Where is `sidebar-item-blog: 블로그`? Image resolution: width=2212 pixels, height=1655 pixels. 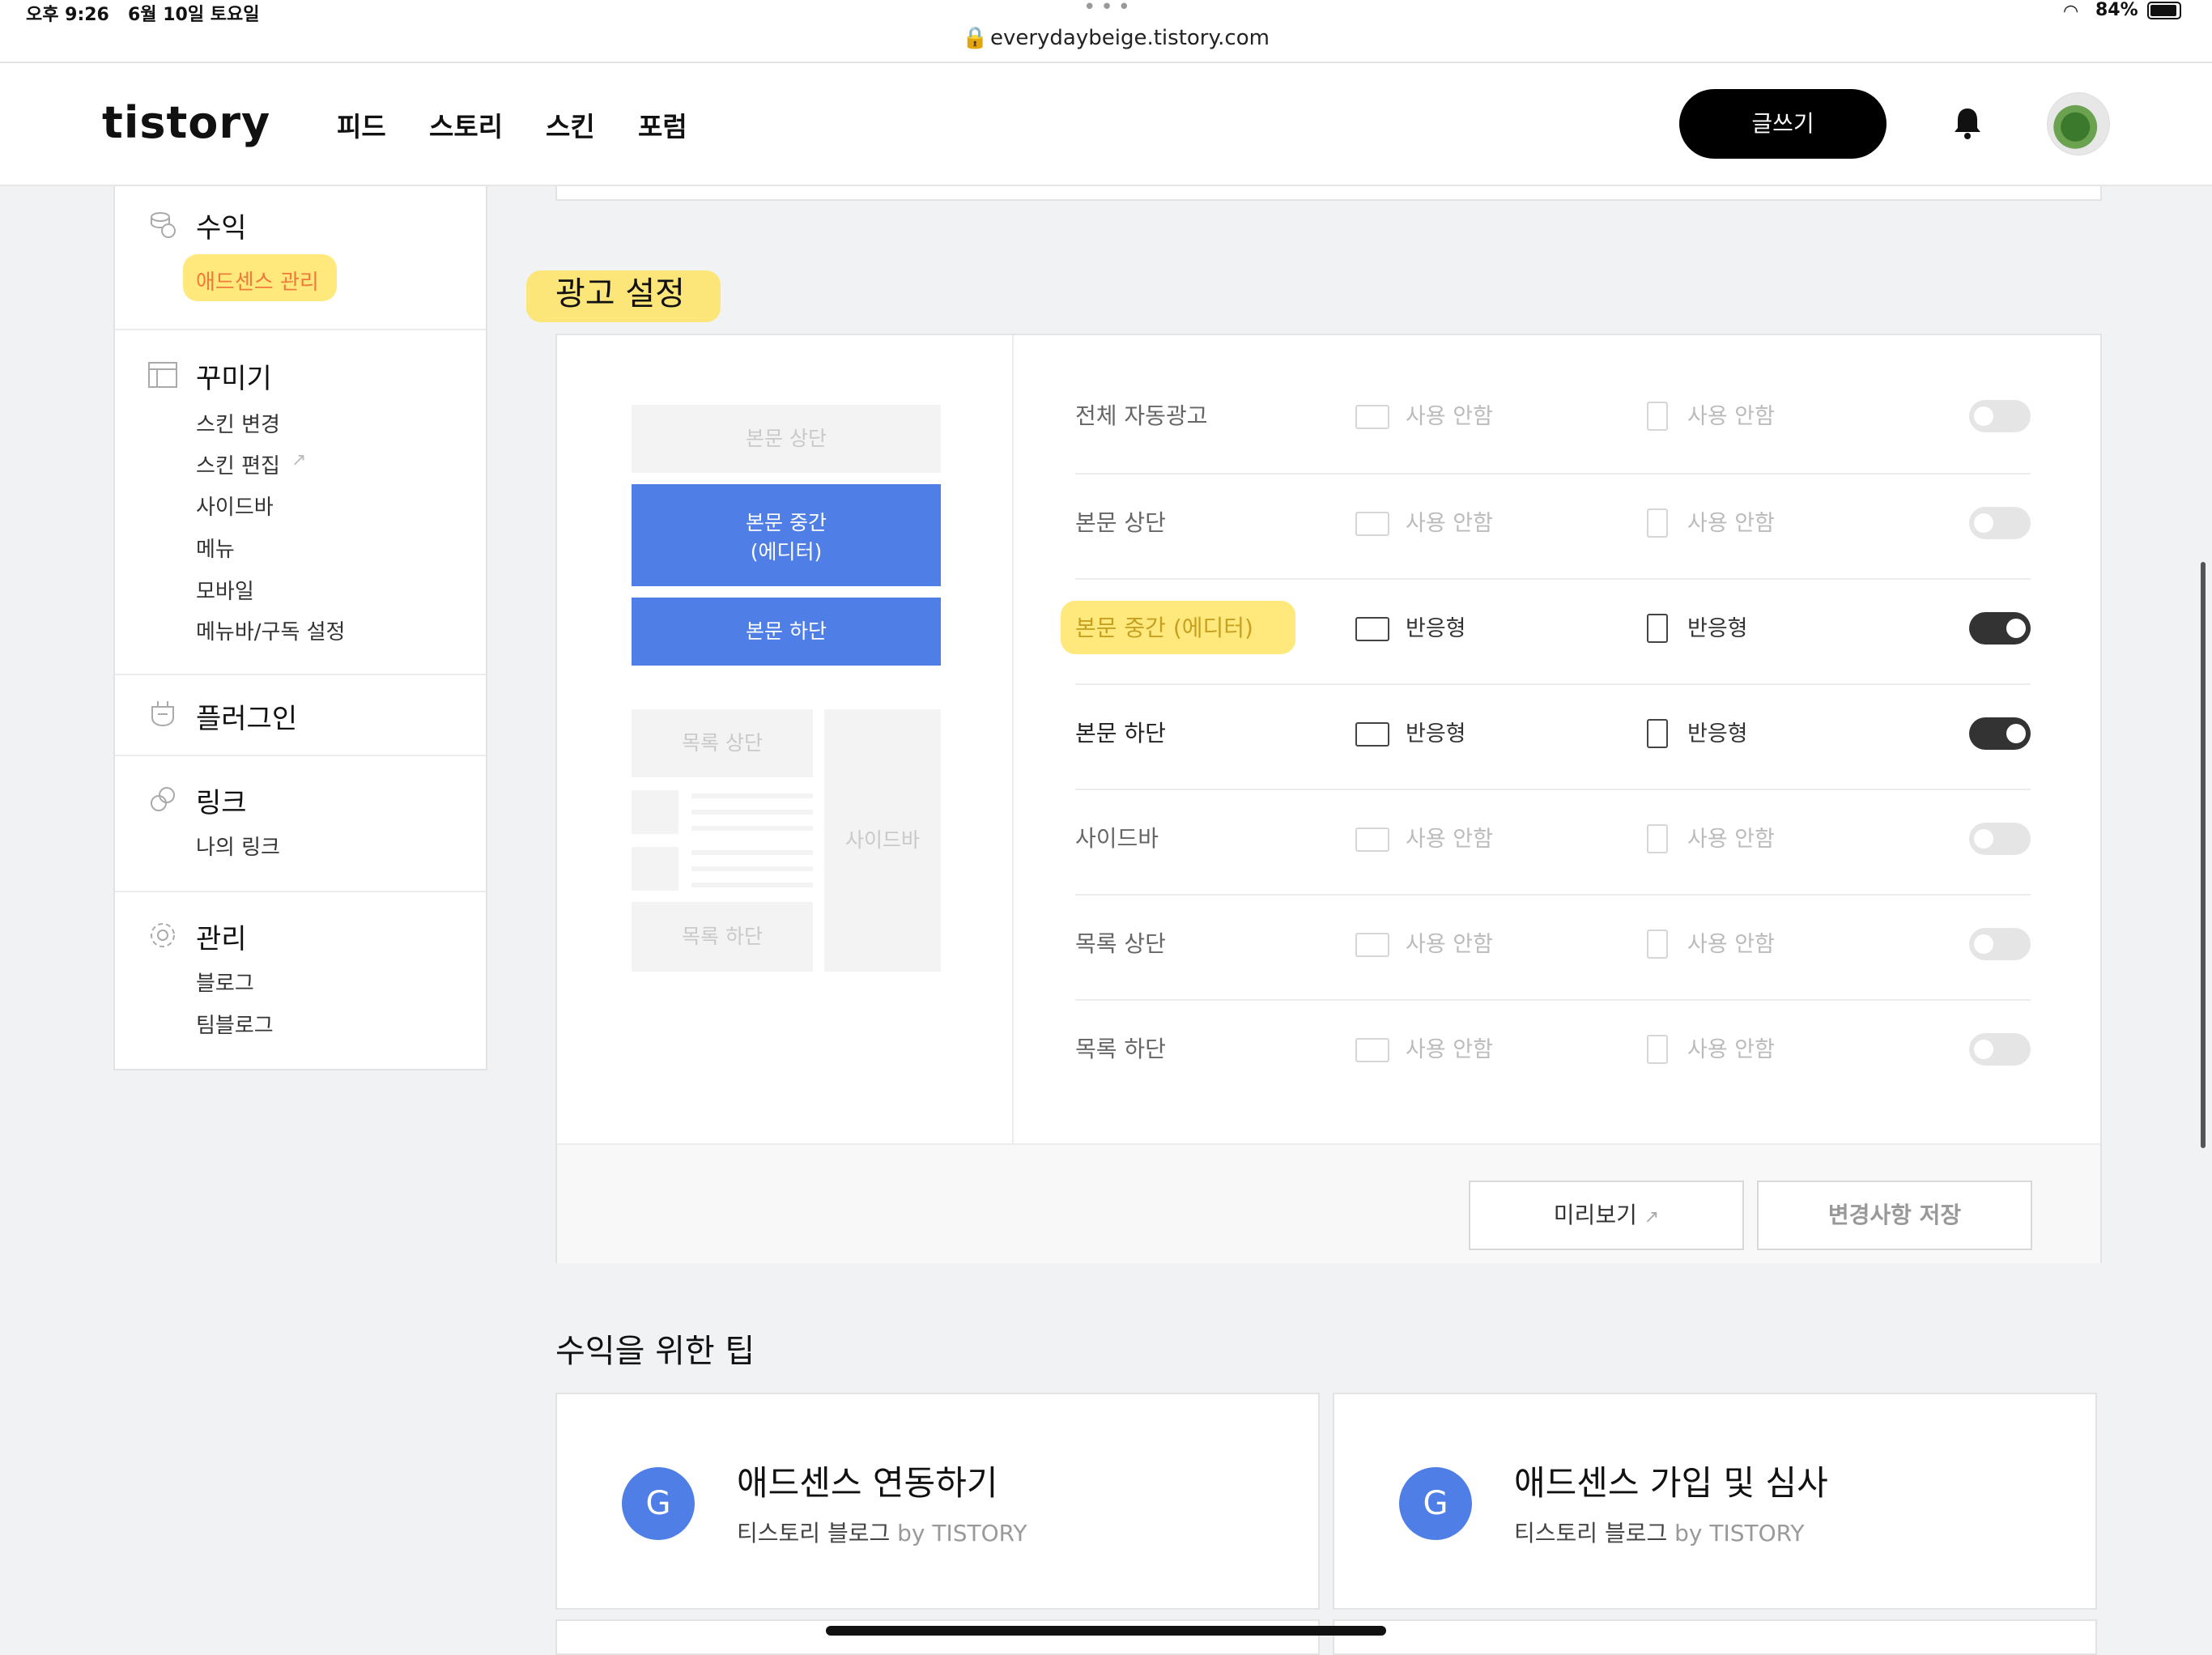
sidebar-item-blog: 블로그 is located at coordinates (225, 982).